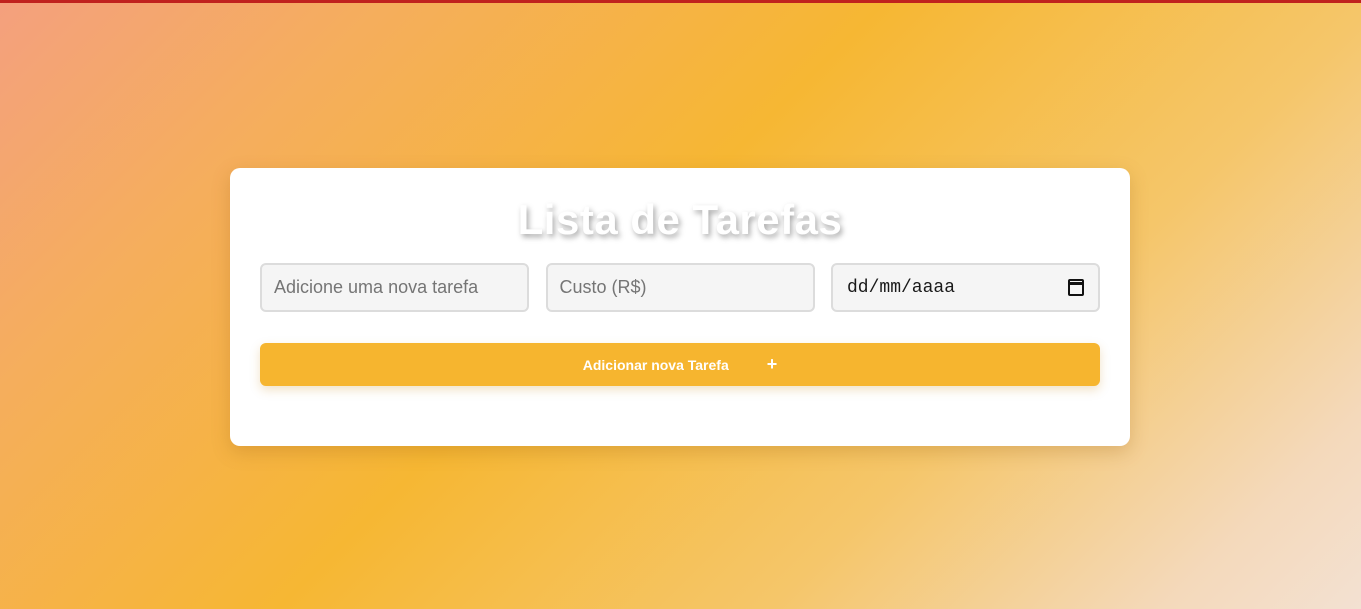  I want to click on page-title: Lista de Tarefas, so click(680, 219).